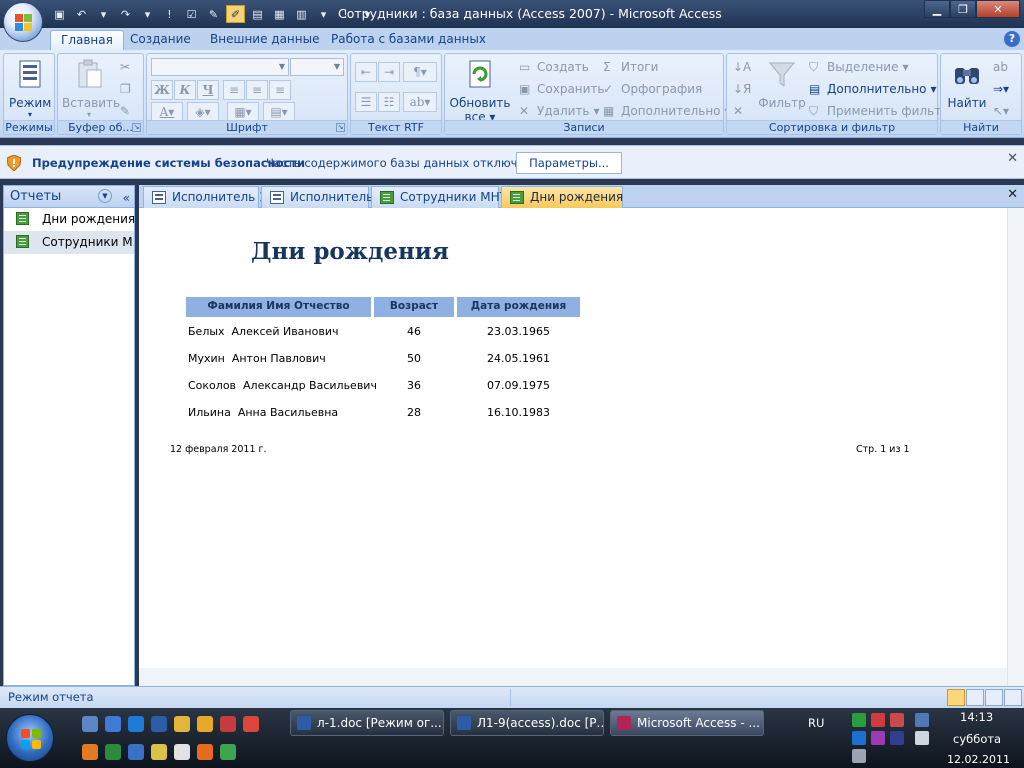 The image size is (1024, 768). Describe the element at coordinates (738, 111) in the screenshot. I see `clear-sort-icon: ✕` at that location.